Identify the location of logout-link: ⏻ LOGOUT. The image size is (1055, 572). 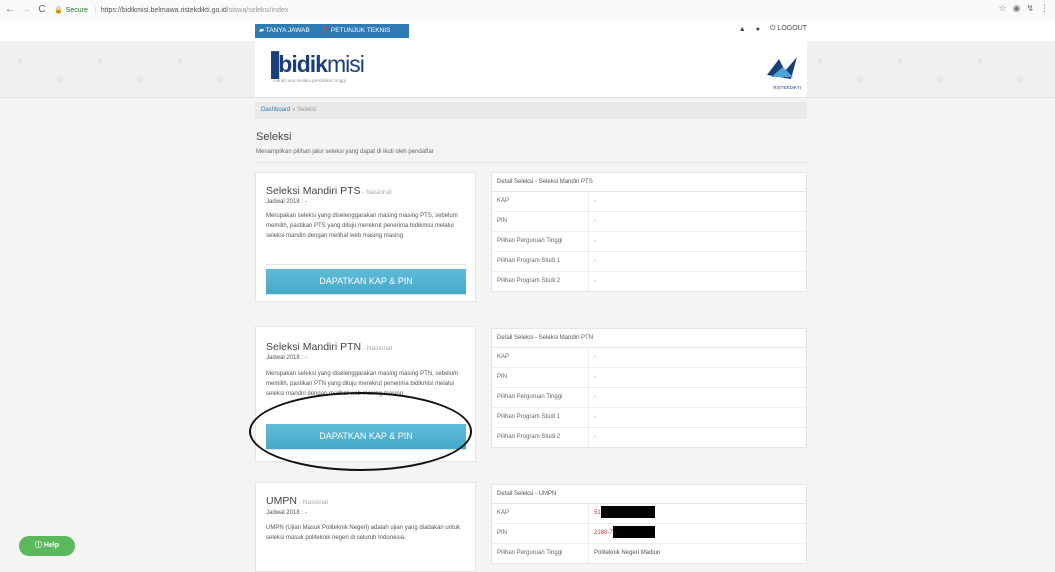
(788, 29).